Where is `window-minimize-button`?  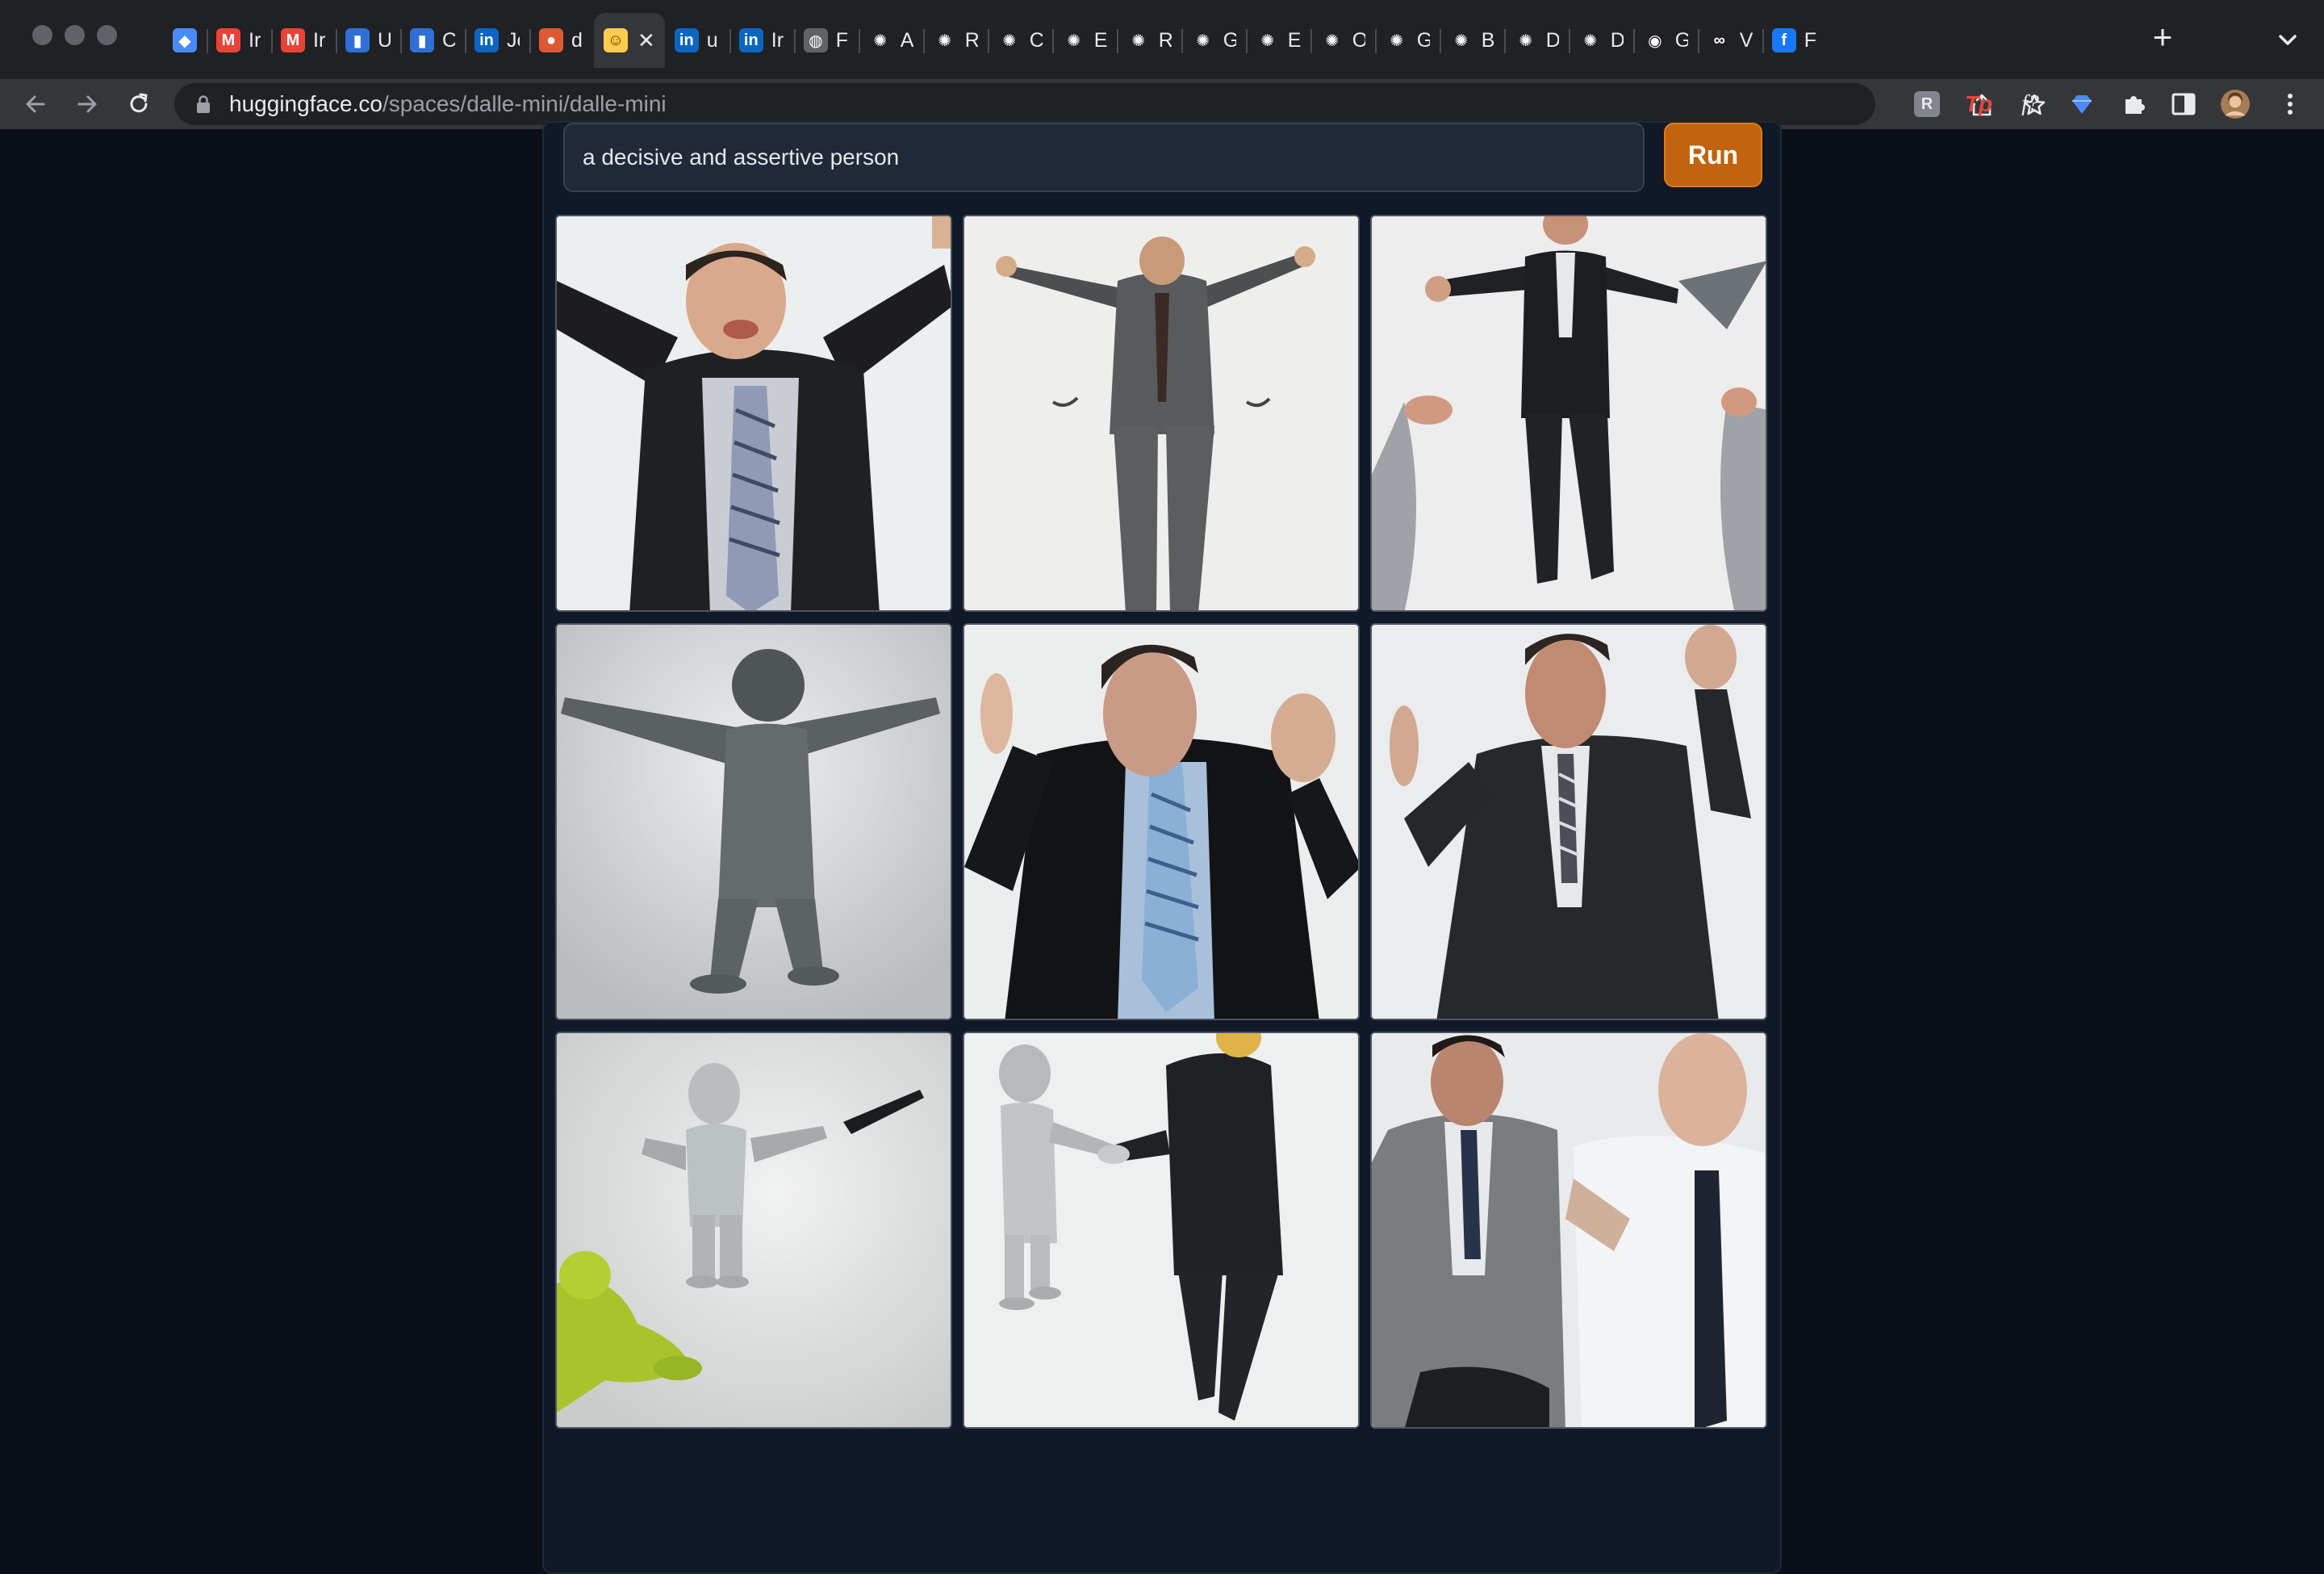
window-minimize-button is located at coordinates (75, 35).